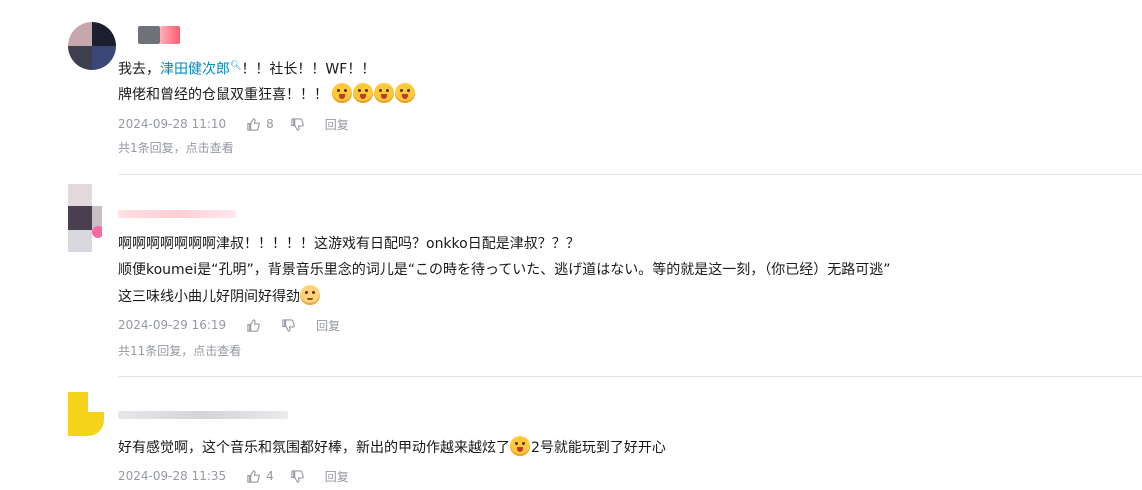 The width and height of the screenshot is (1142, 490). I want to click on comment-time: 2024-09-28 11:10, so click(172, 124).